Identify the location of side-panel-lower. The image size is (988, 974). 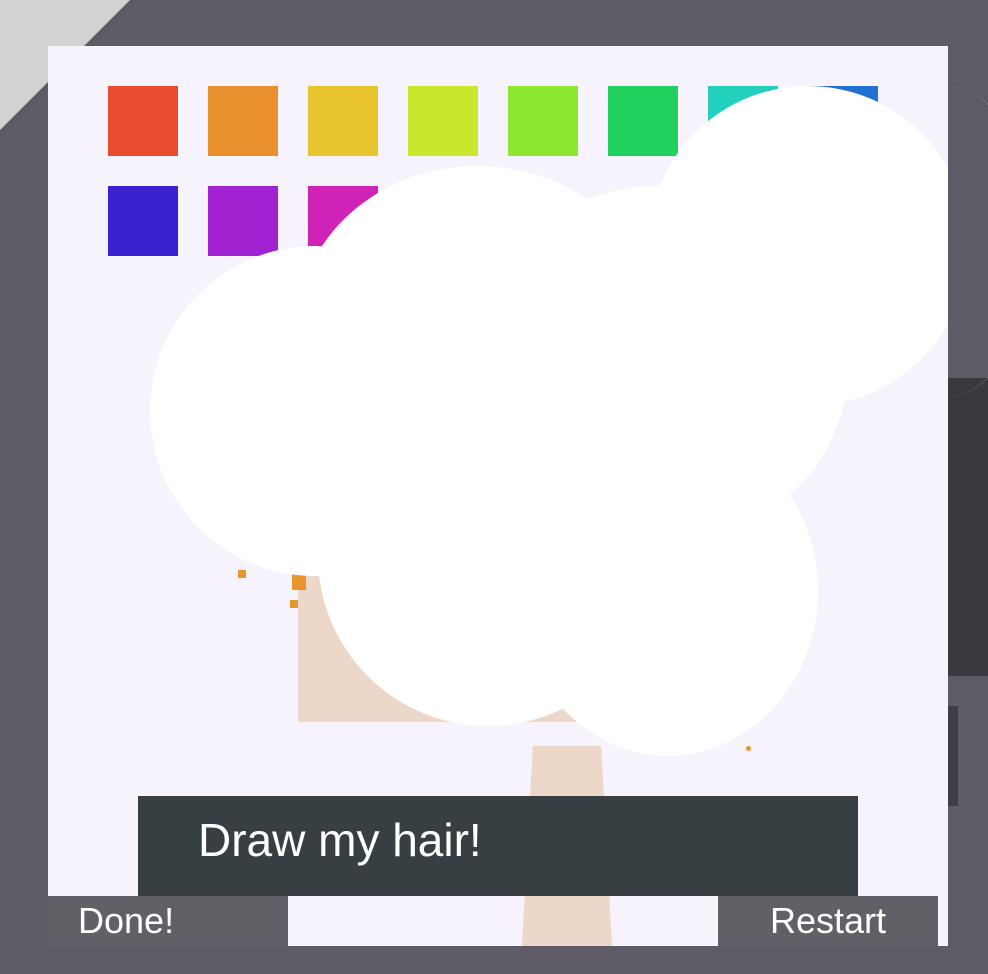
(953, 756).